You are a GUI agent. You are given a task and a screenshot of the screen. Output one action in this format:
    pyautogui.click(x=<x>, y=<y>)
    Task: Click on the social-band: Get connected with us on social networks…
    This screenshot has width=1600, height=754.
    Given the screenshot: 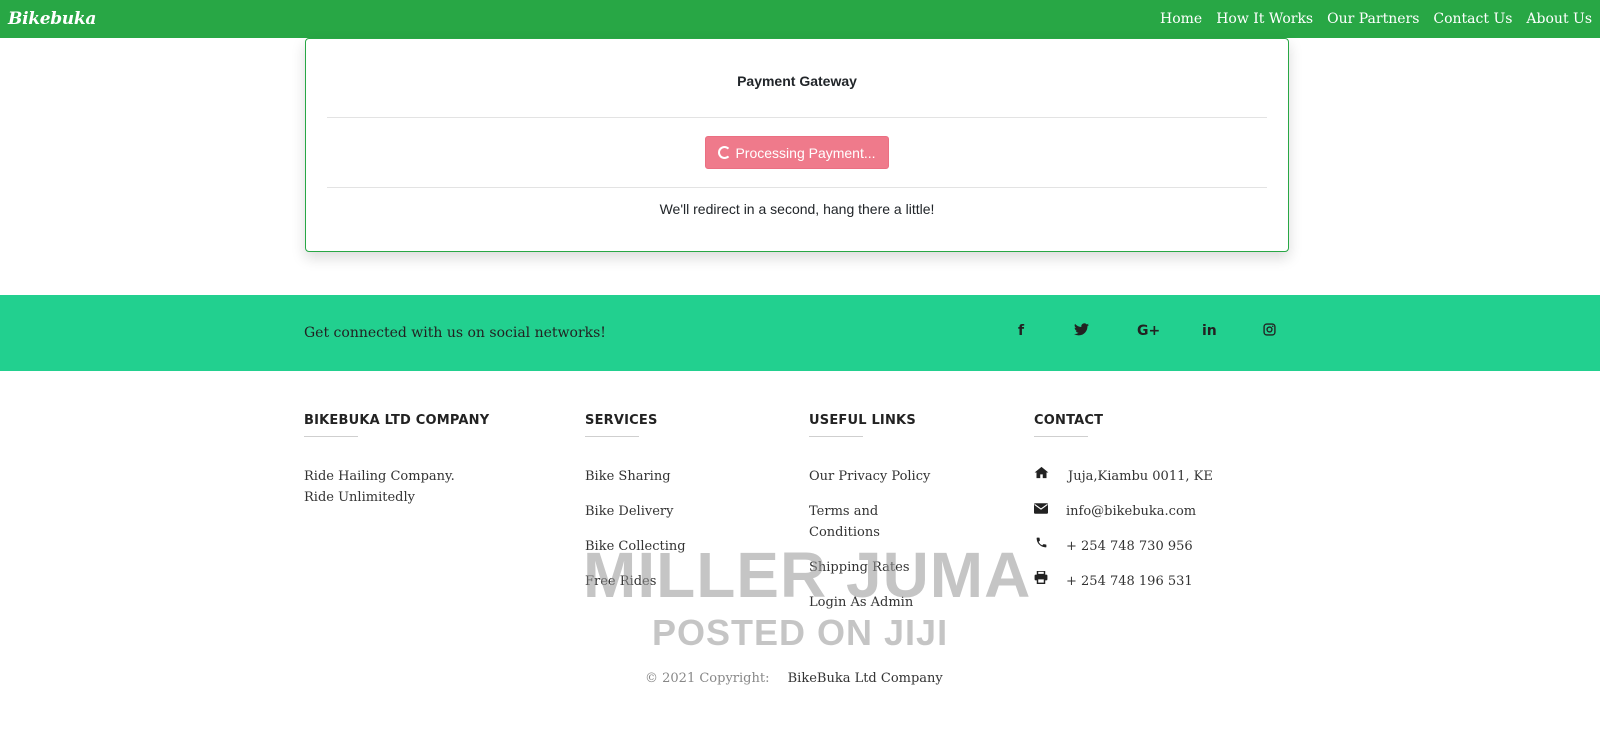 What is the action you would take?
    pyautogui.click(x=800, y=333)
    